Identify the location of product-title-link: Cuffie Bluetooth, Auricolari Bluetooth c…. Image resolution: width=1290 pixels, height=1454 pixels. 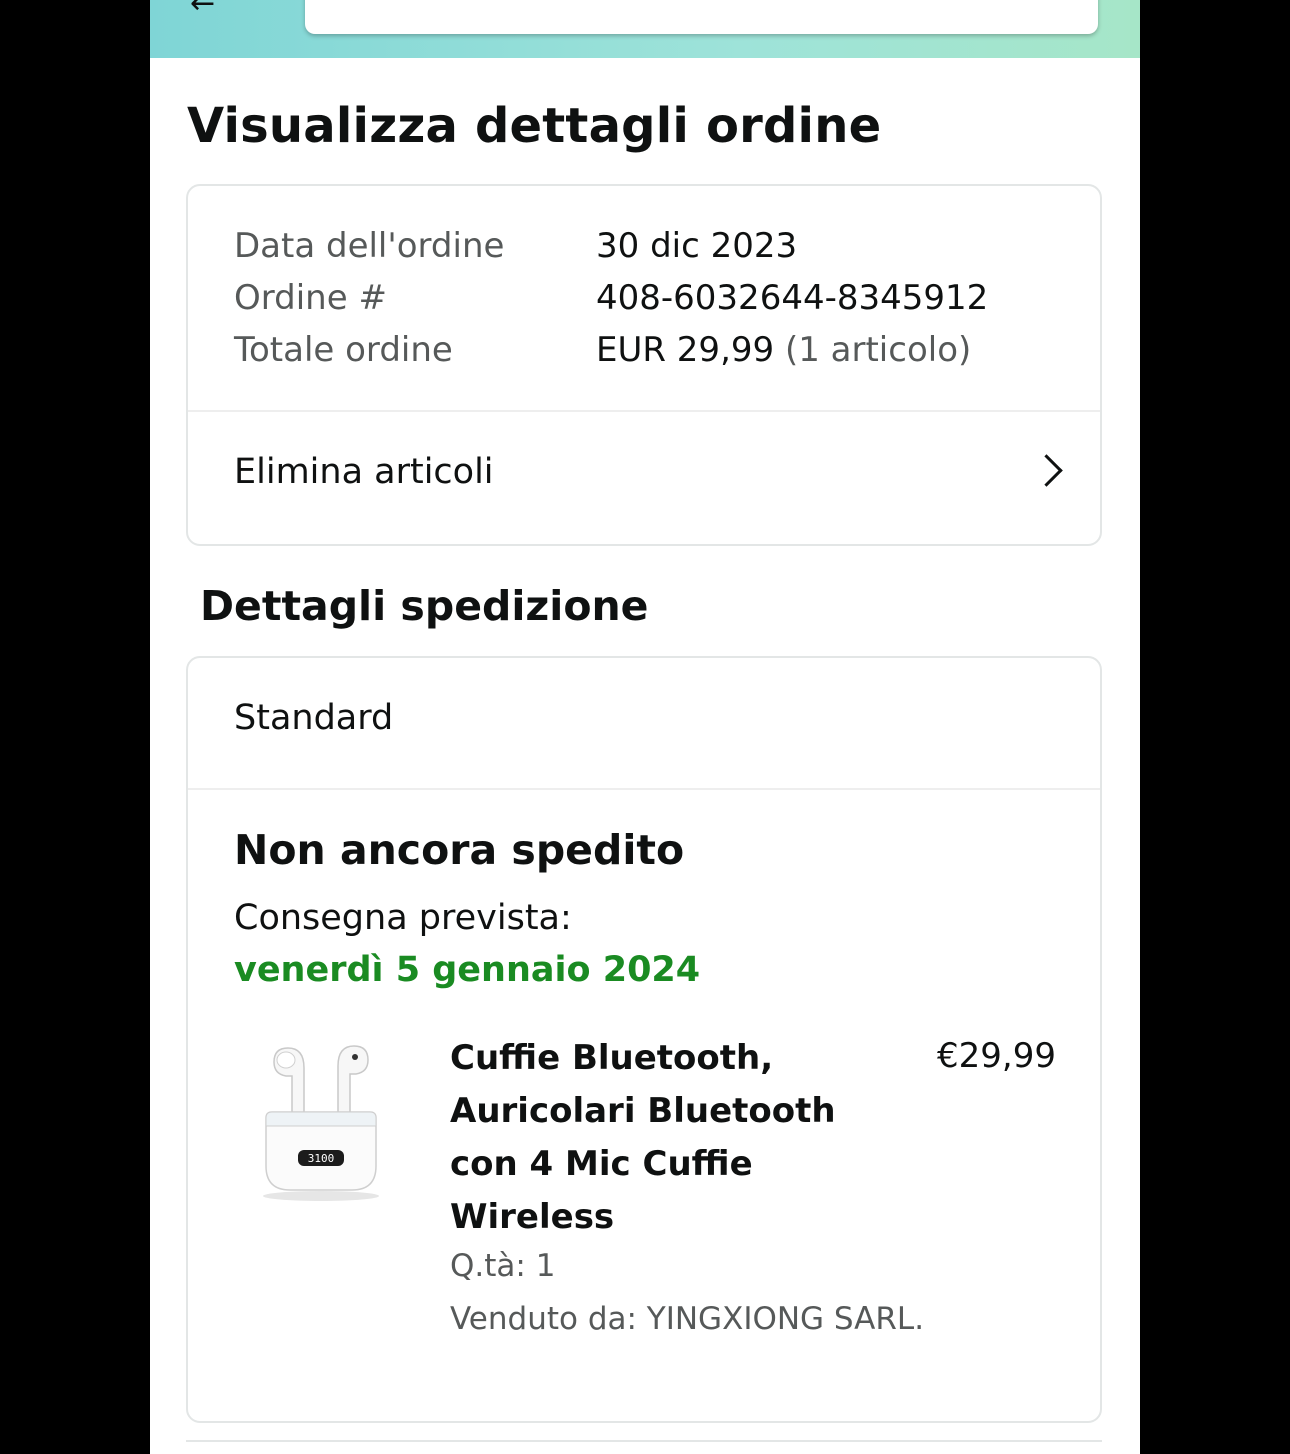
(660, 1138).